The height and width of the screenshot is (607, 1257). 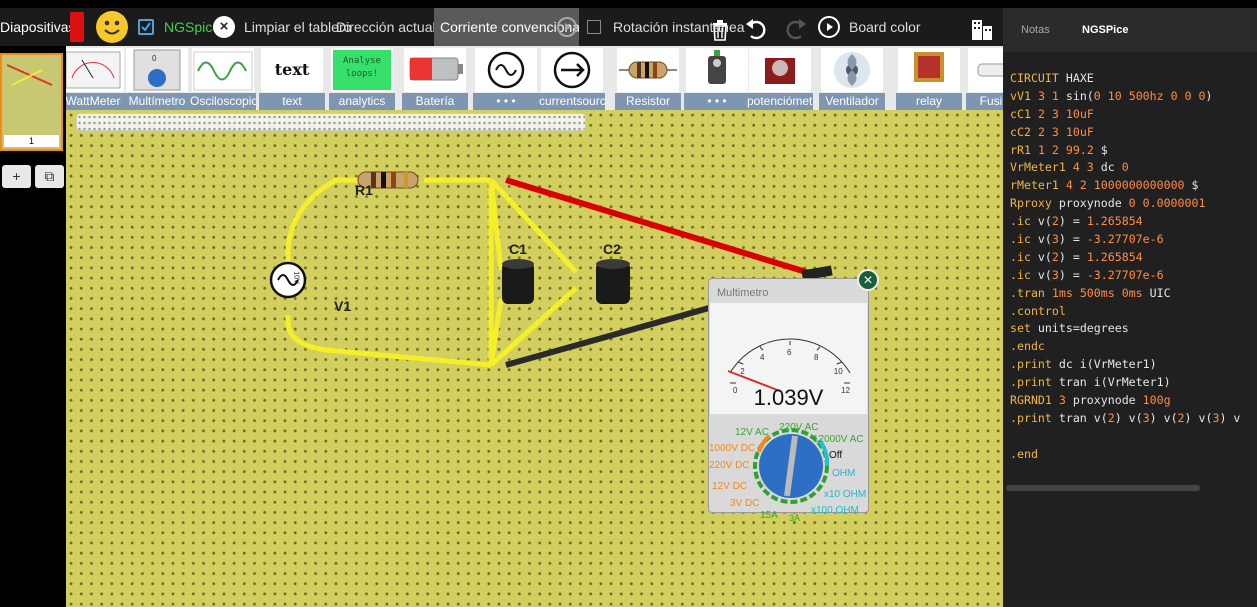 I want to click on component-label: currentsource, so click(x=572, y=101).